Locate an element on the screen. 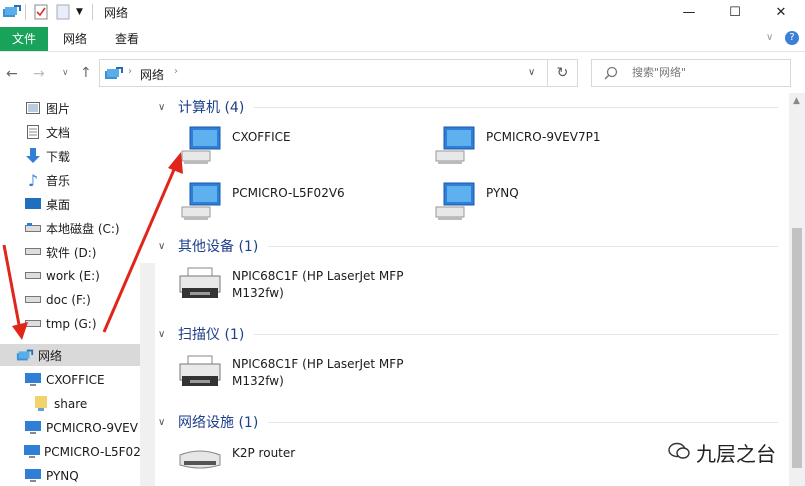  customize-dropdown-icon: ▼ is located at coordinates (79, 12).